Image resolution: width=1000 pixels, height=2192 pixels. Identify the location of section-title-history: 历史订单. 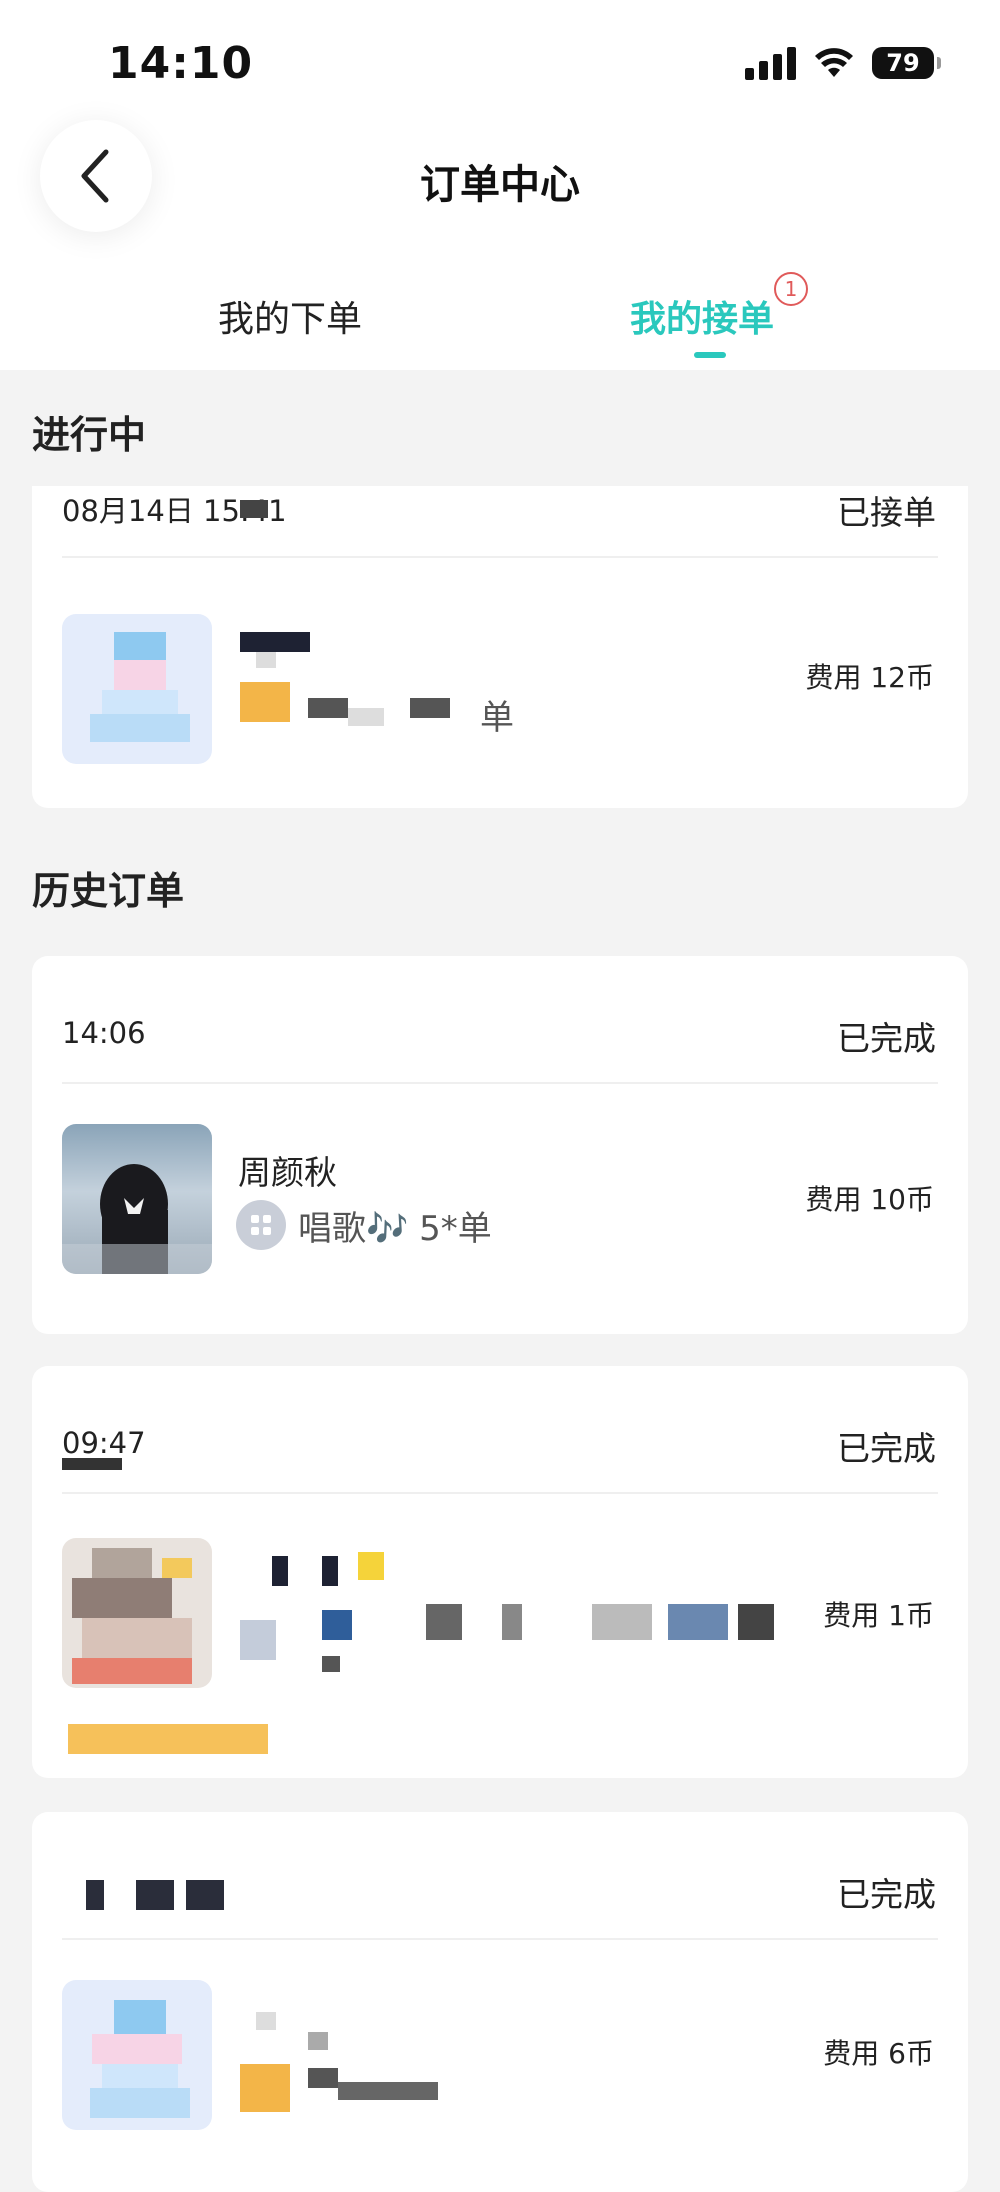
(108, 891).